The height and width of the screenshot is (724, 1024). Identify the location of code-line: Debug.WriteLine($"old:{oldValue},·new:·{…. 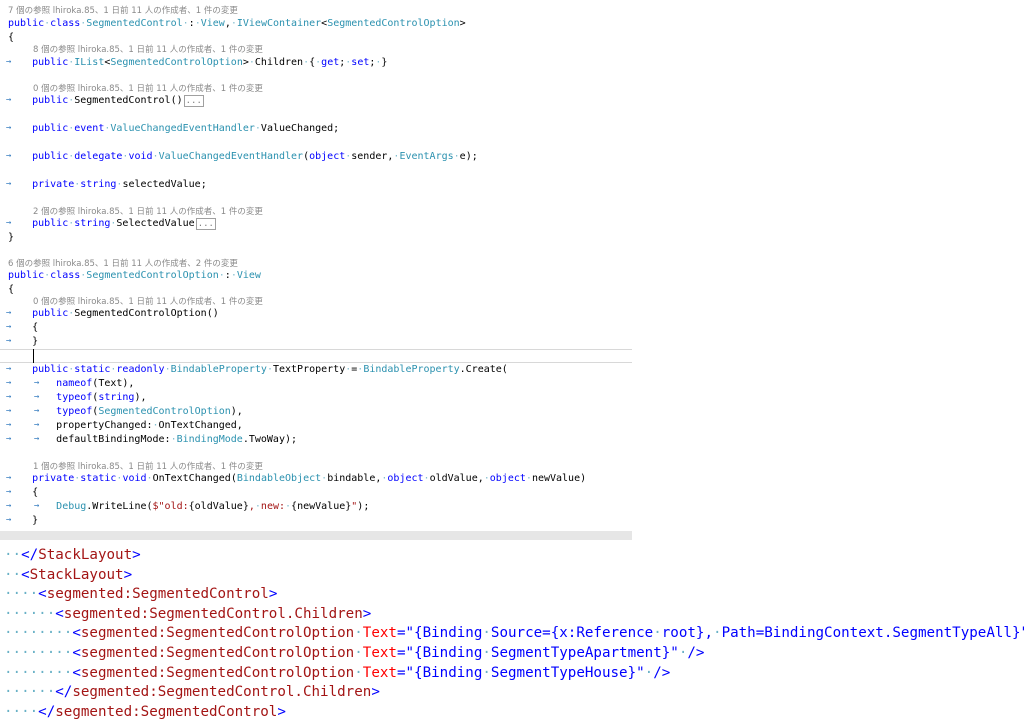
(213, 506).